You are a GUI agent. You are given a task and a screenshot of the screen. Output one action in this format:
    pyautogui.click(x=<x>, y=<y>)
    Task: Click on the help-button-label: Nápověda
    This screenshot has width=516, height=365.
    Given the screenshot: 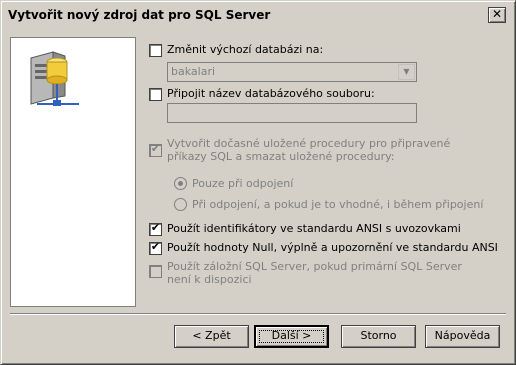 What is the action you would take?
    pyautogui.click(x=462, y=335)
    